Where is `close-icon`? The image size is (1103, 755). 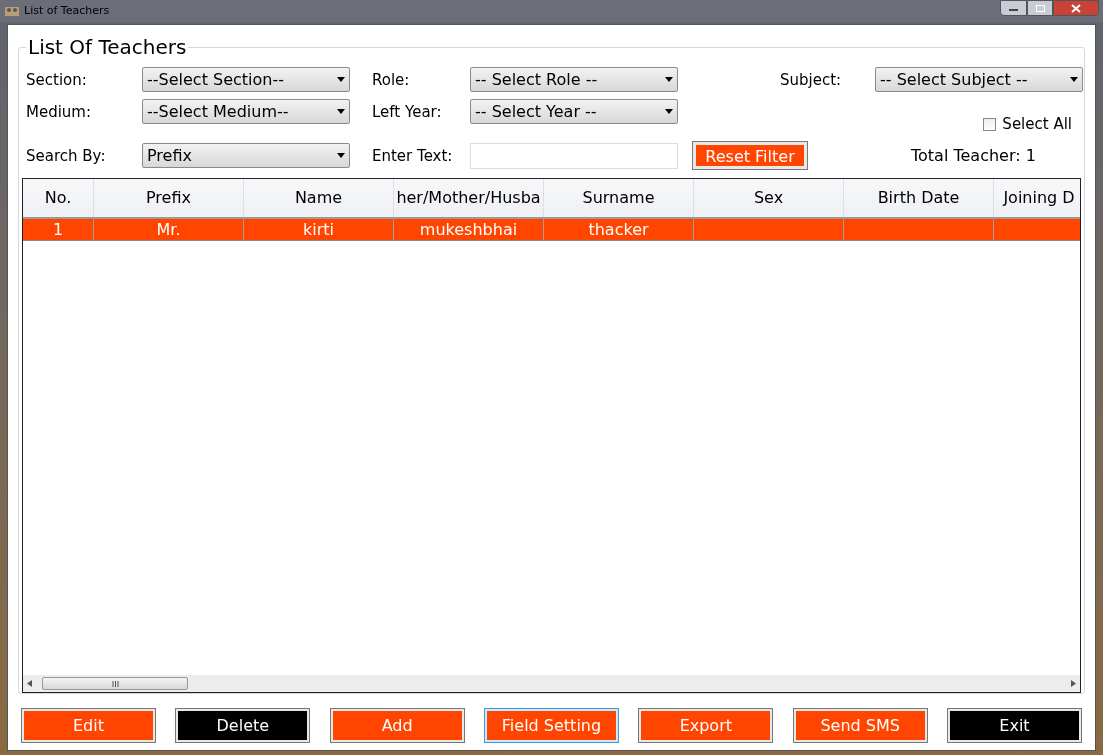
close-icon is located at coordinates (1076, 8).